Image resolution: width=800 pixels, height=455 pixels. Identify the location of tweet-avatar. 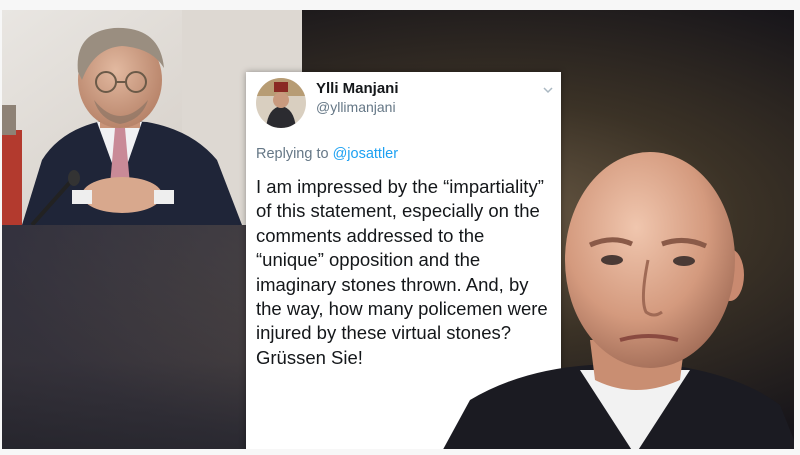
(281, 103).